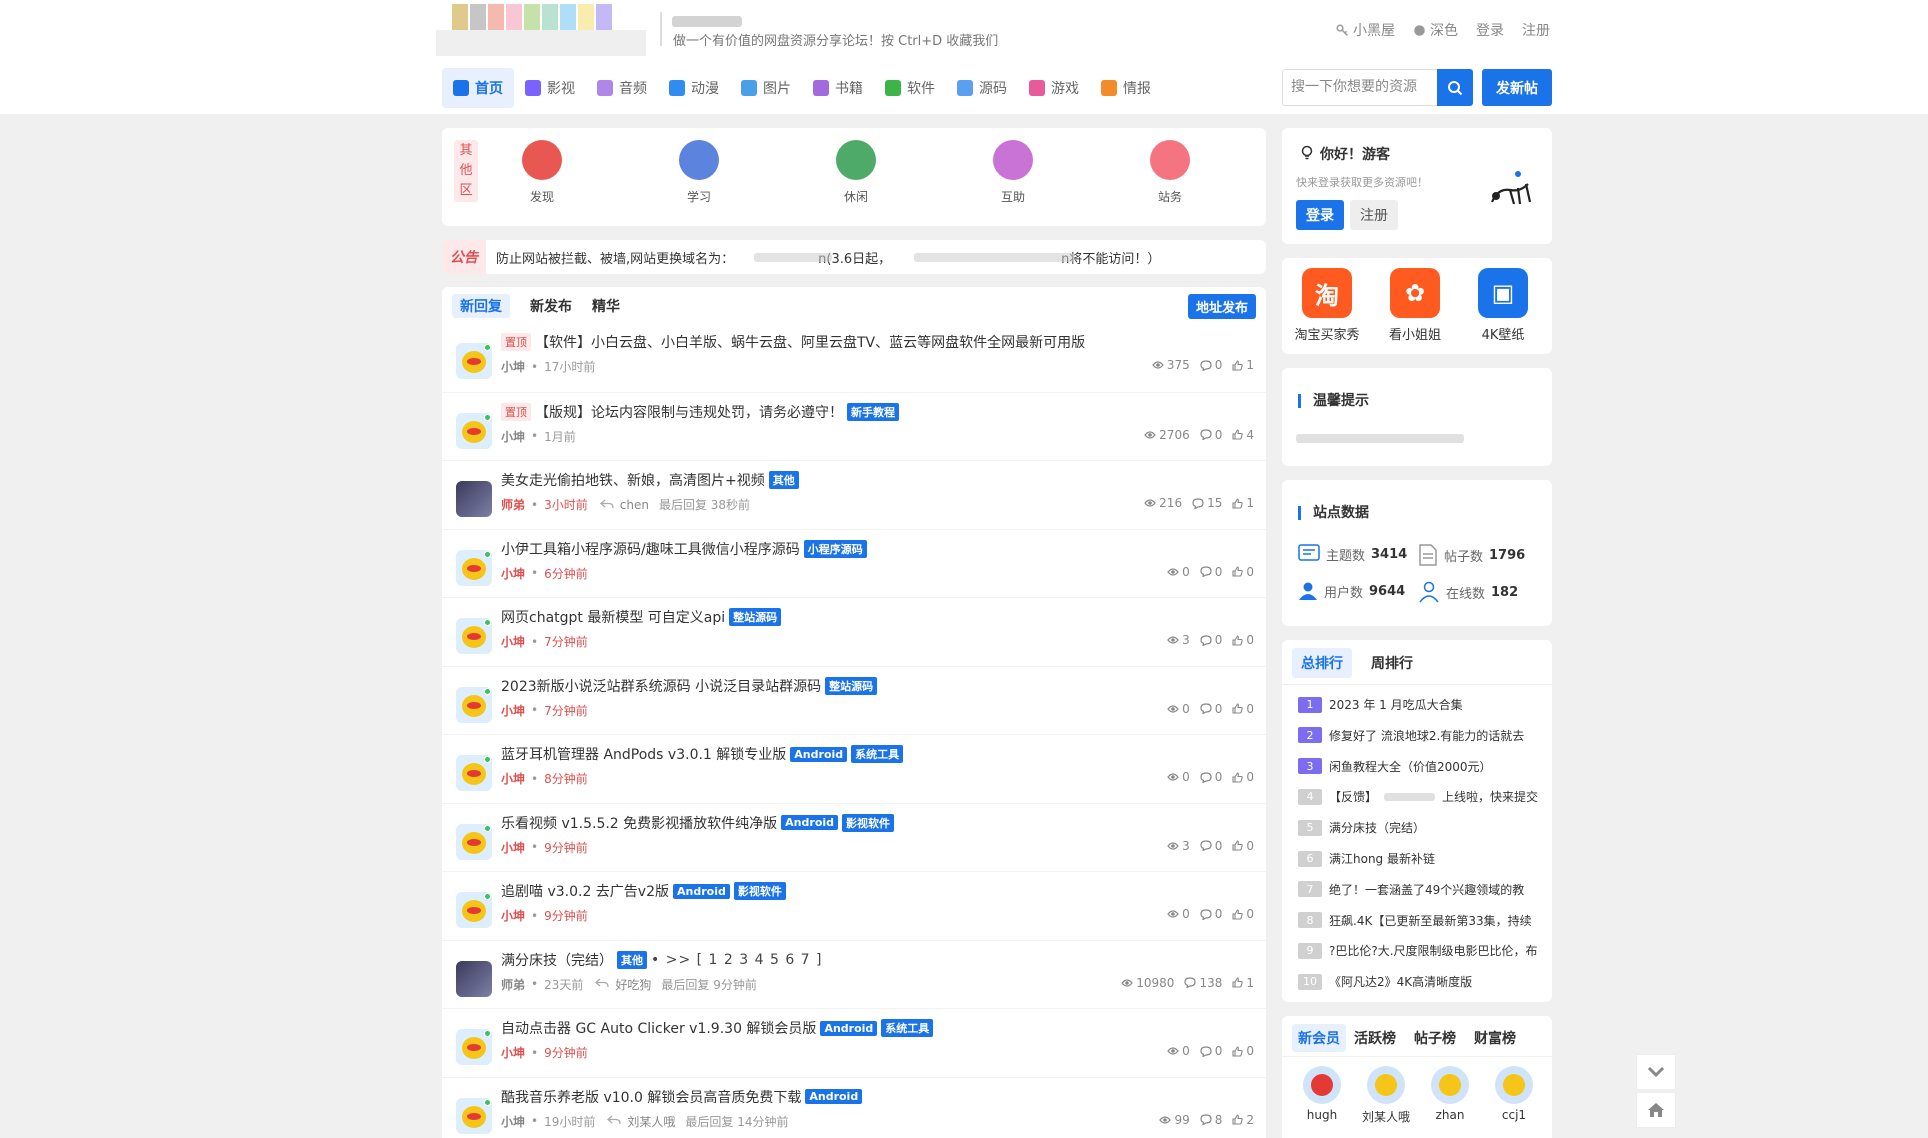 The height and width of the screenshot is (1138, 1928). What do you see at coordinates (639, 823) in the screenshot?
I see `thread-title: 乐看视频 v1.5.5.2 免费影视播放软件纯净版` at bounding box center [639, 823].